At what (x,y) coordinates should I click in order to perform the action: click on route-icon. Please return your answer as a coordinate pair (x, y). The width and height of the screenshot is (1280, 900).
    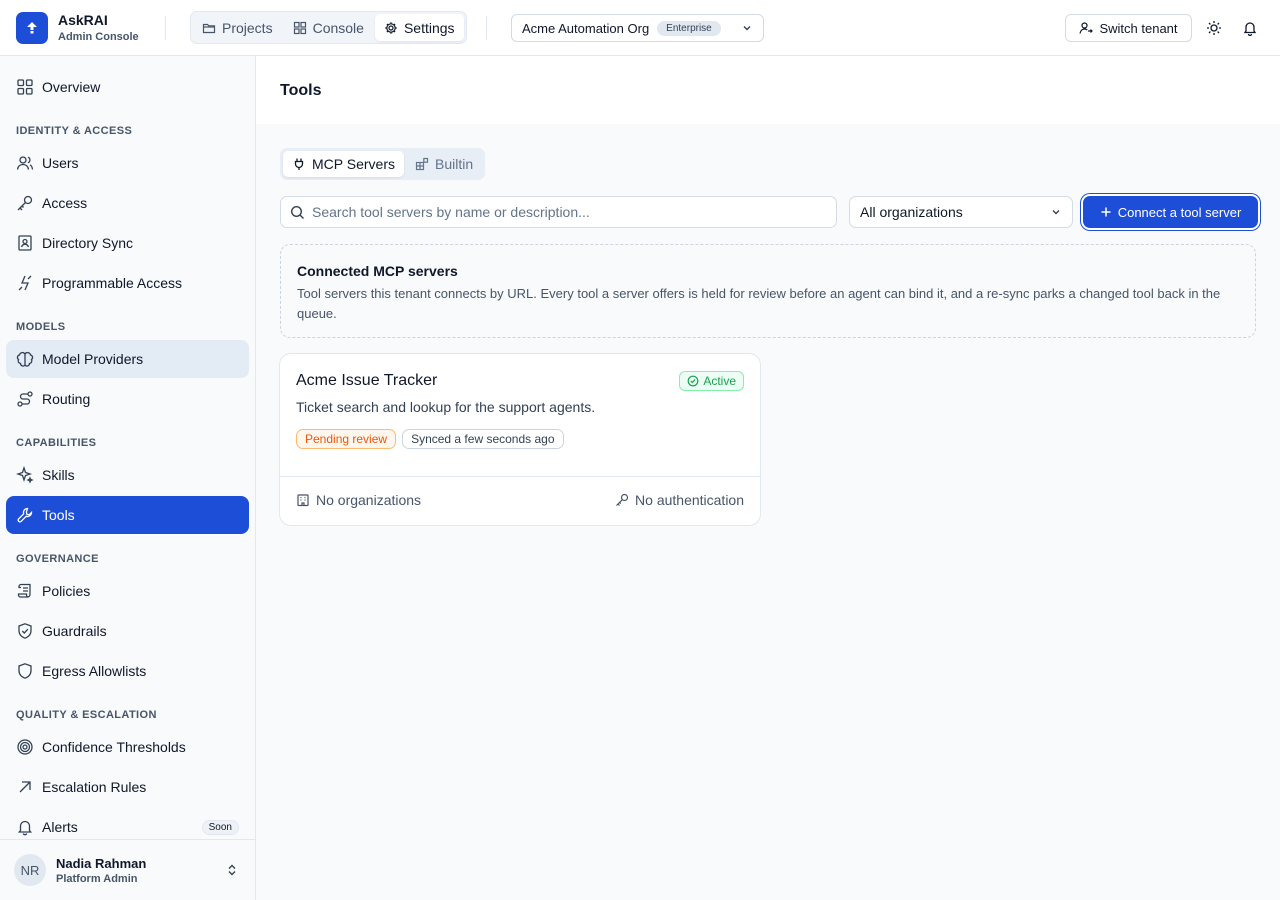
    Looking at the image, I should click on (25, 399).